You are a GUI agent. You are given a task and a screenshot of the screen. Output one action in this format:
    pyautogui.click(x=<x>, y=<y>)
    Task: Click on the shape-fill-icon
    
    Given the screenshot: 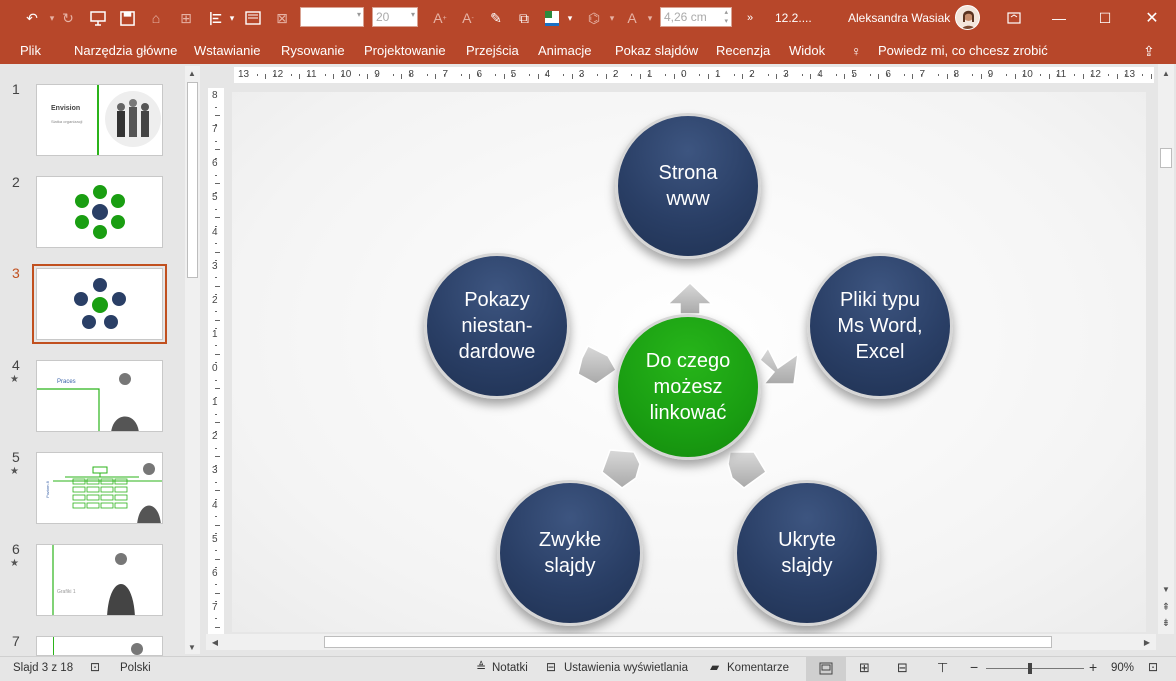 What is the action you would take?
    pyautogui.click(x=552, y=18)
    